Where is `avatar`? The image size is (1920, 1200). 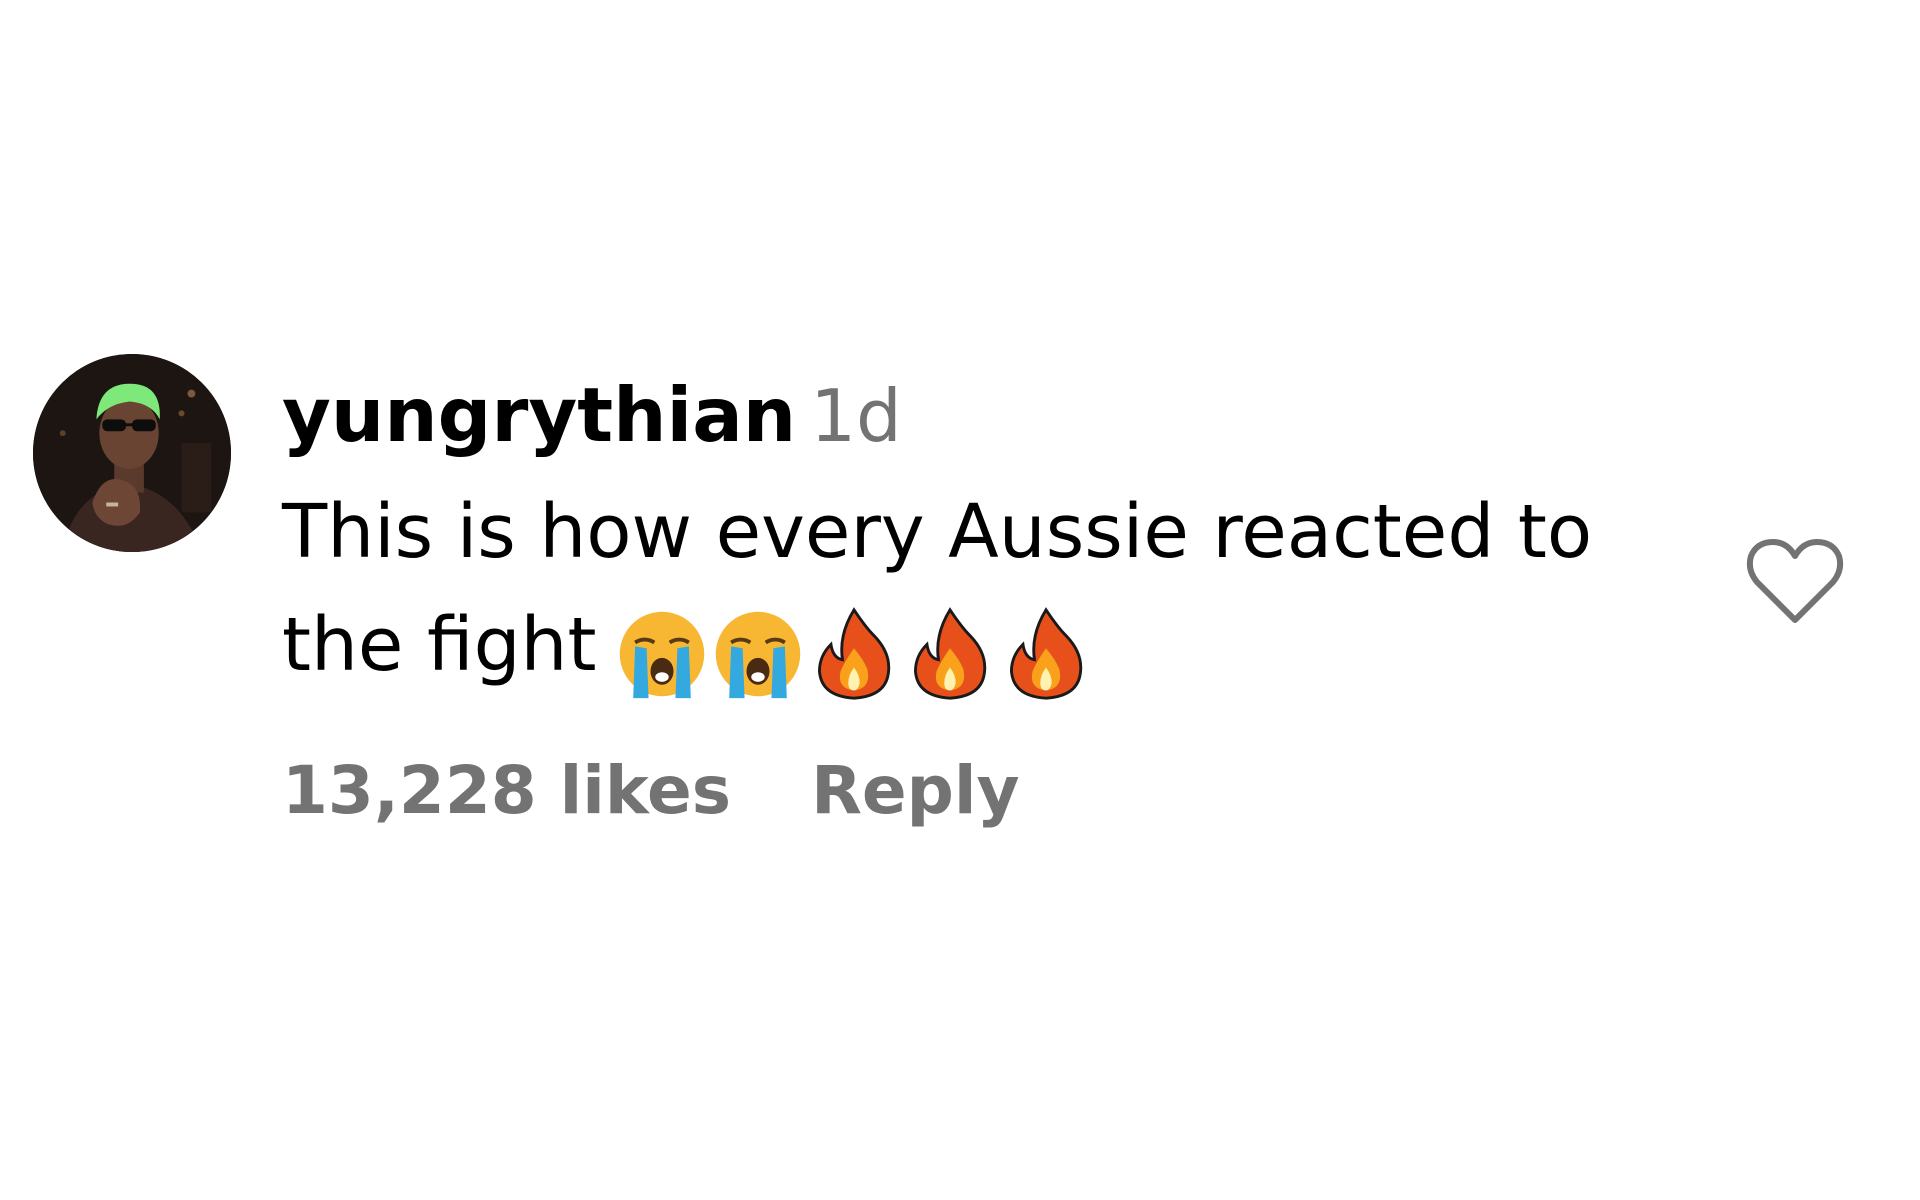 avatar is located at coordinates (132, 453).